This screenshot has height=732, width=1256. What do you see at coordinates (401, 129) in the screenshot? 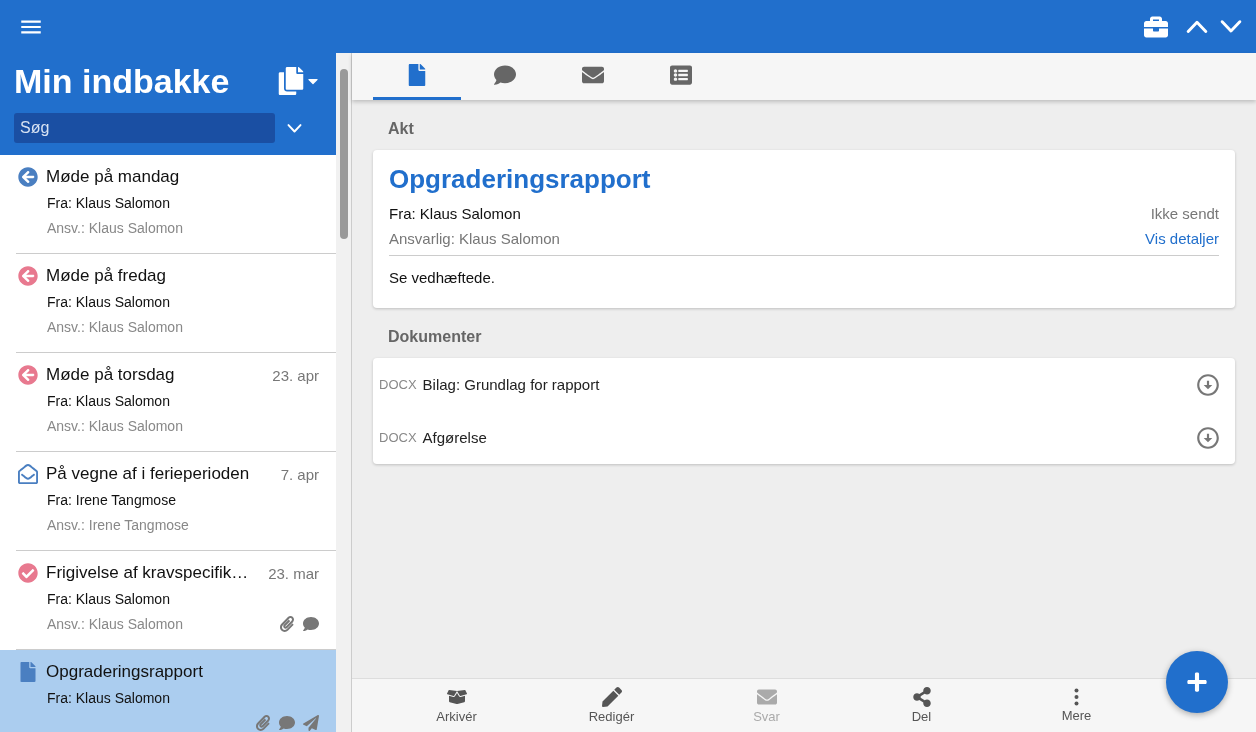
I see `section-heading: Akt` at bounding box center [401, 129].